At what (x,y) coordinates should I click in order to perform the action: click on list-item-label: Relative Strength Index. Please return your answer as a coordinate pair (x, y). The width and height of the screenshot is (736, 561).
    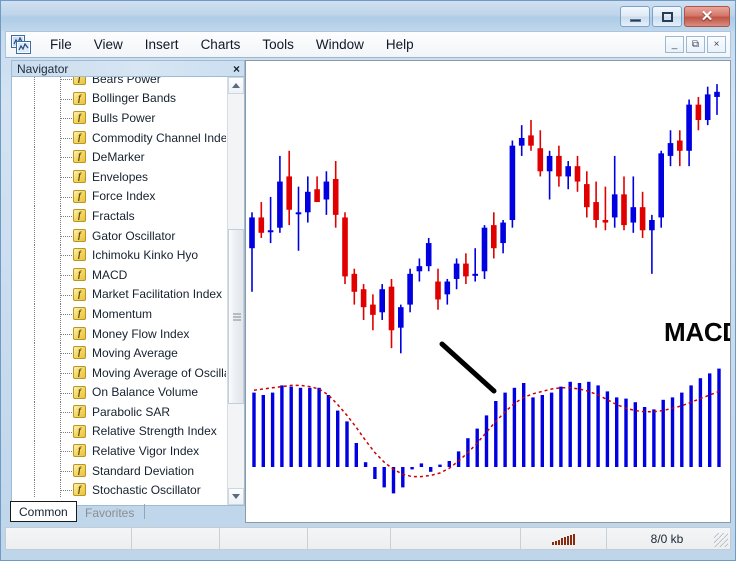
    Looking at the image, I should click on (154, 431).